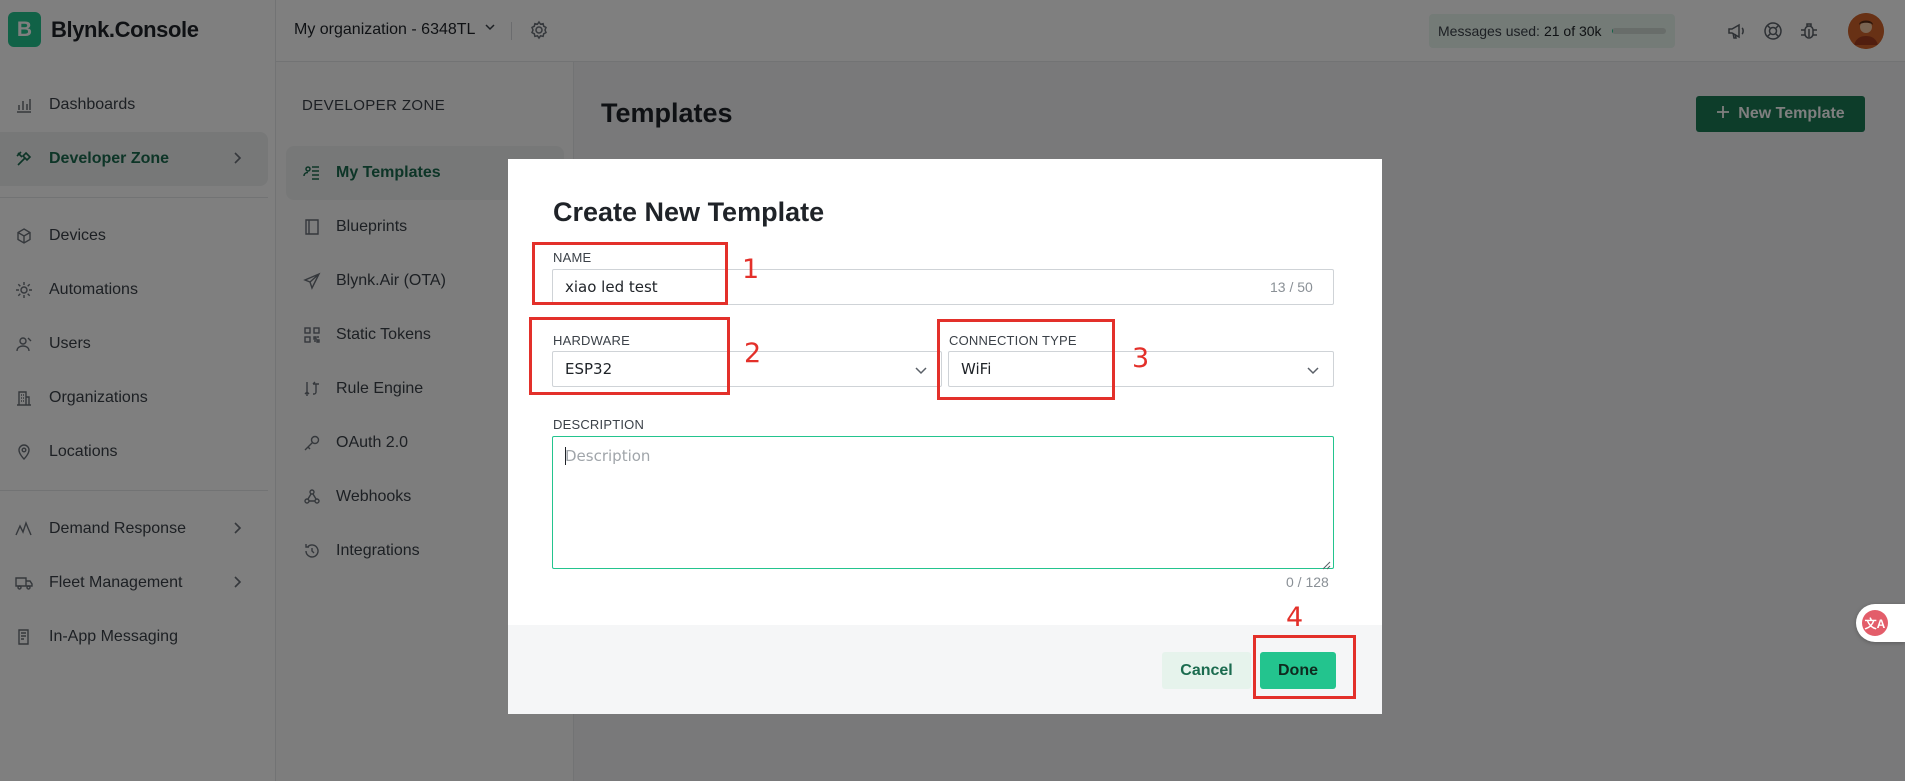 The height and width of the screenshot is (781, 1905). What do you see at coordinates (689, 212) in the screenshot?
I see `dialog-title: Create New Template` at bounding box center [689, 212].